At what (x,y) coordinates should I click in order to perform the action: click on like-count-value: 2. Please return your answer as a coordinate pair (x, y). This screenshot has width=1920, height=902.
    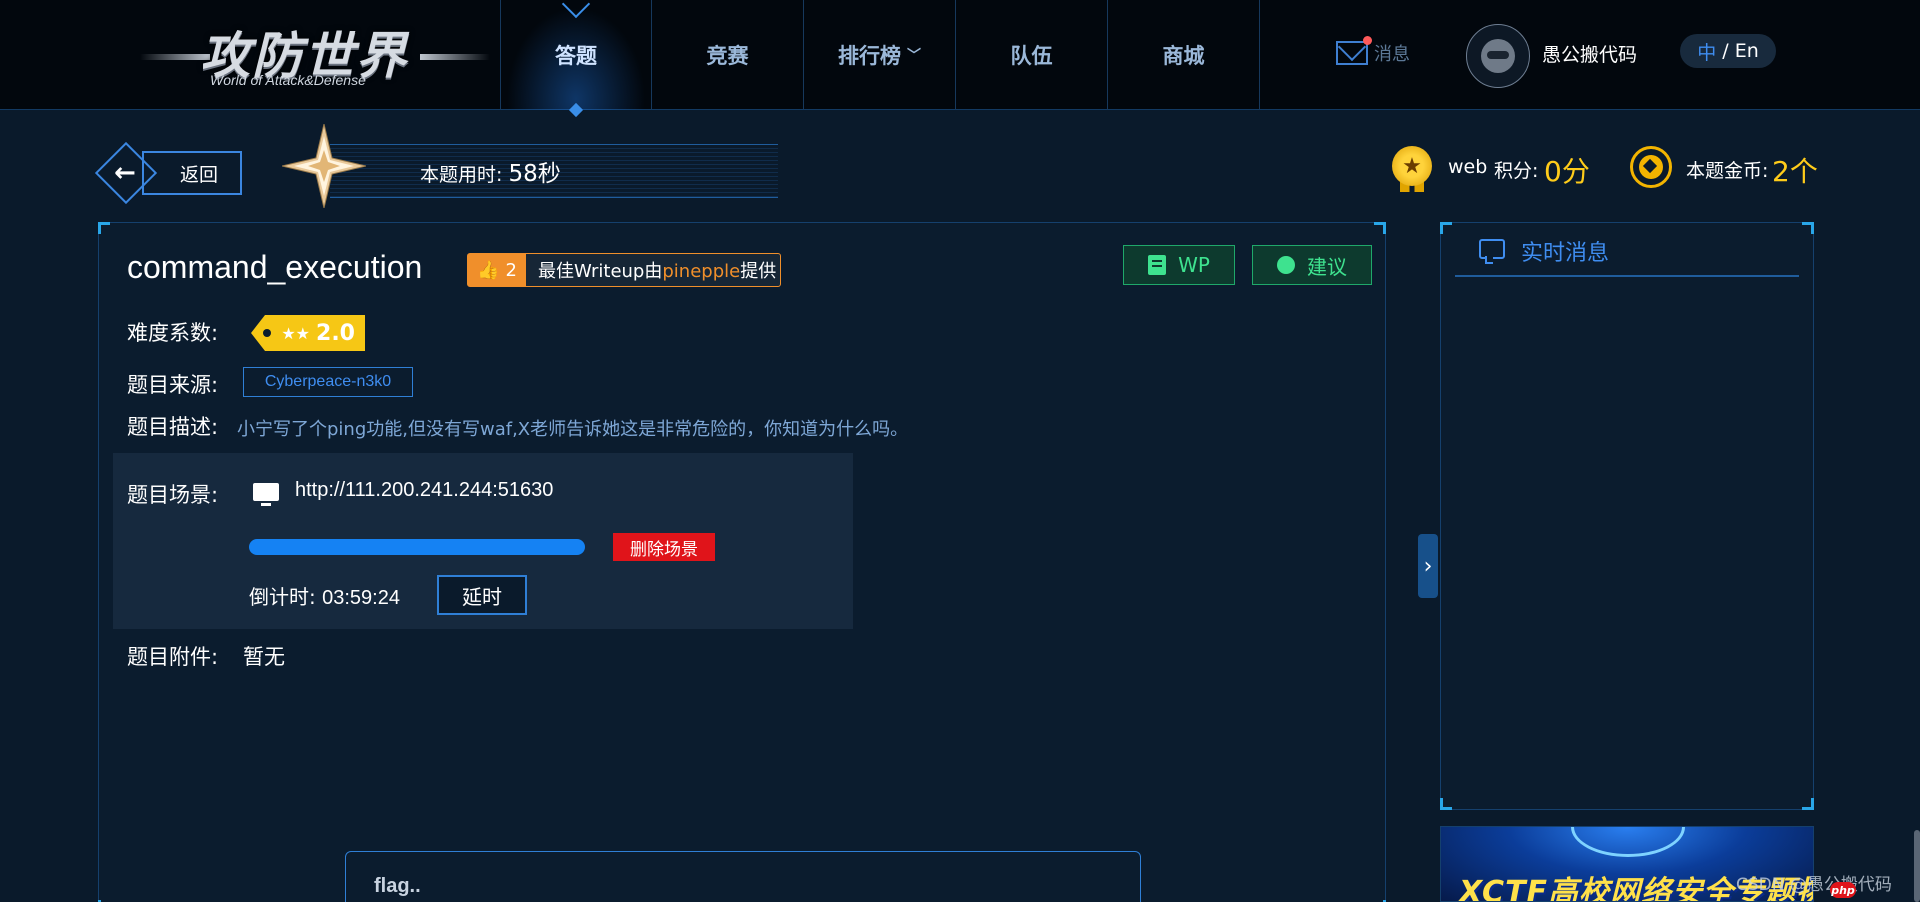
    Looking at the image, I should click on (511, 270).